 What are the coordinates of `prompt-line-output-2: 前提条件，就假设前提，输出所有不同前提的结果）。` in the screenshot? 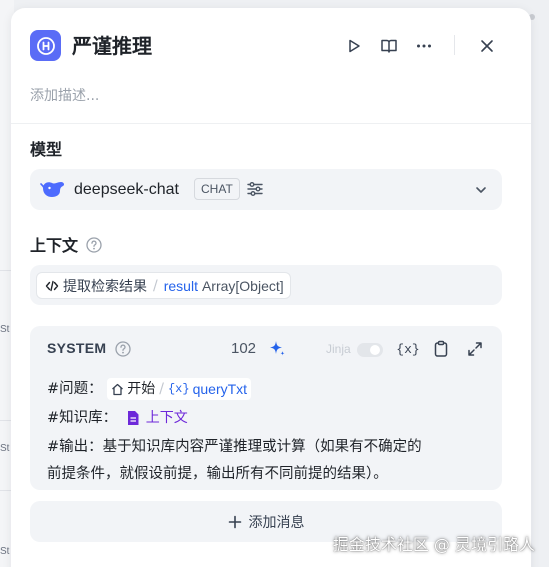 It's located at (217, 474).